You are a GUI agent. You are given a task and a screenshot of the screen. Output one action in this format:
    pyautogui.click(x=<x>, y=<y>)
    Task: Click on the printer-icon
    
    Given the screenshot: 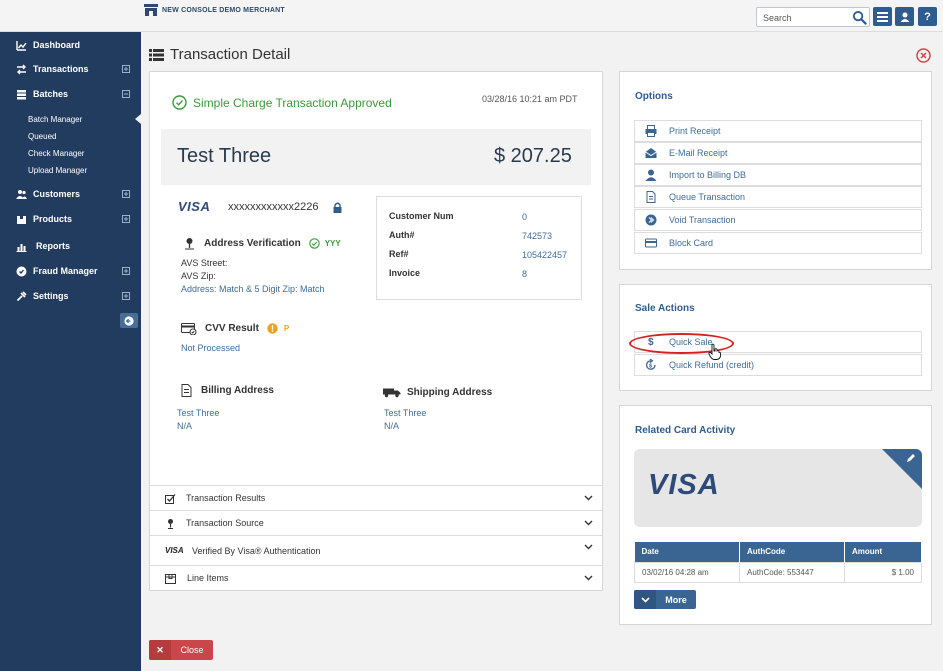 What is the action you would take?
    pyautogui.click(x=651, y=131)
    